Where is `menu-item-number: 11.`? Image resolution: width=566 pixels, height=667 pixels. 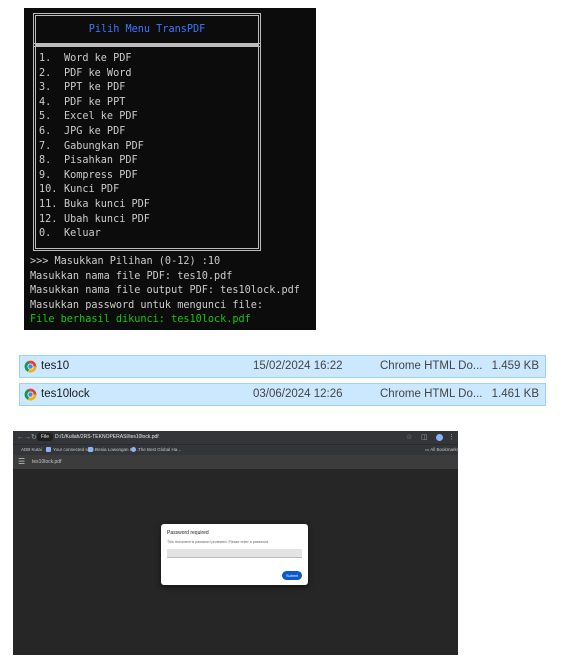 menu-item-number: 11. is located at coordinates (48, 204).